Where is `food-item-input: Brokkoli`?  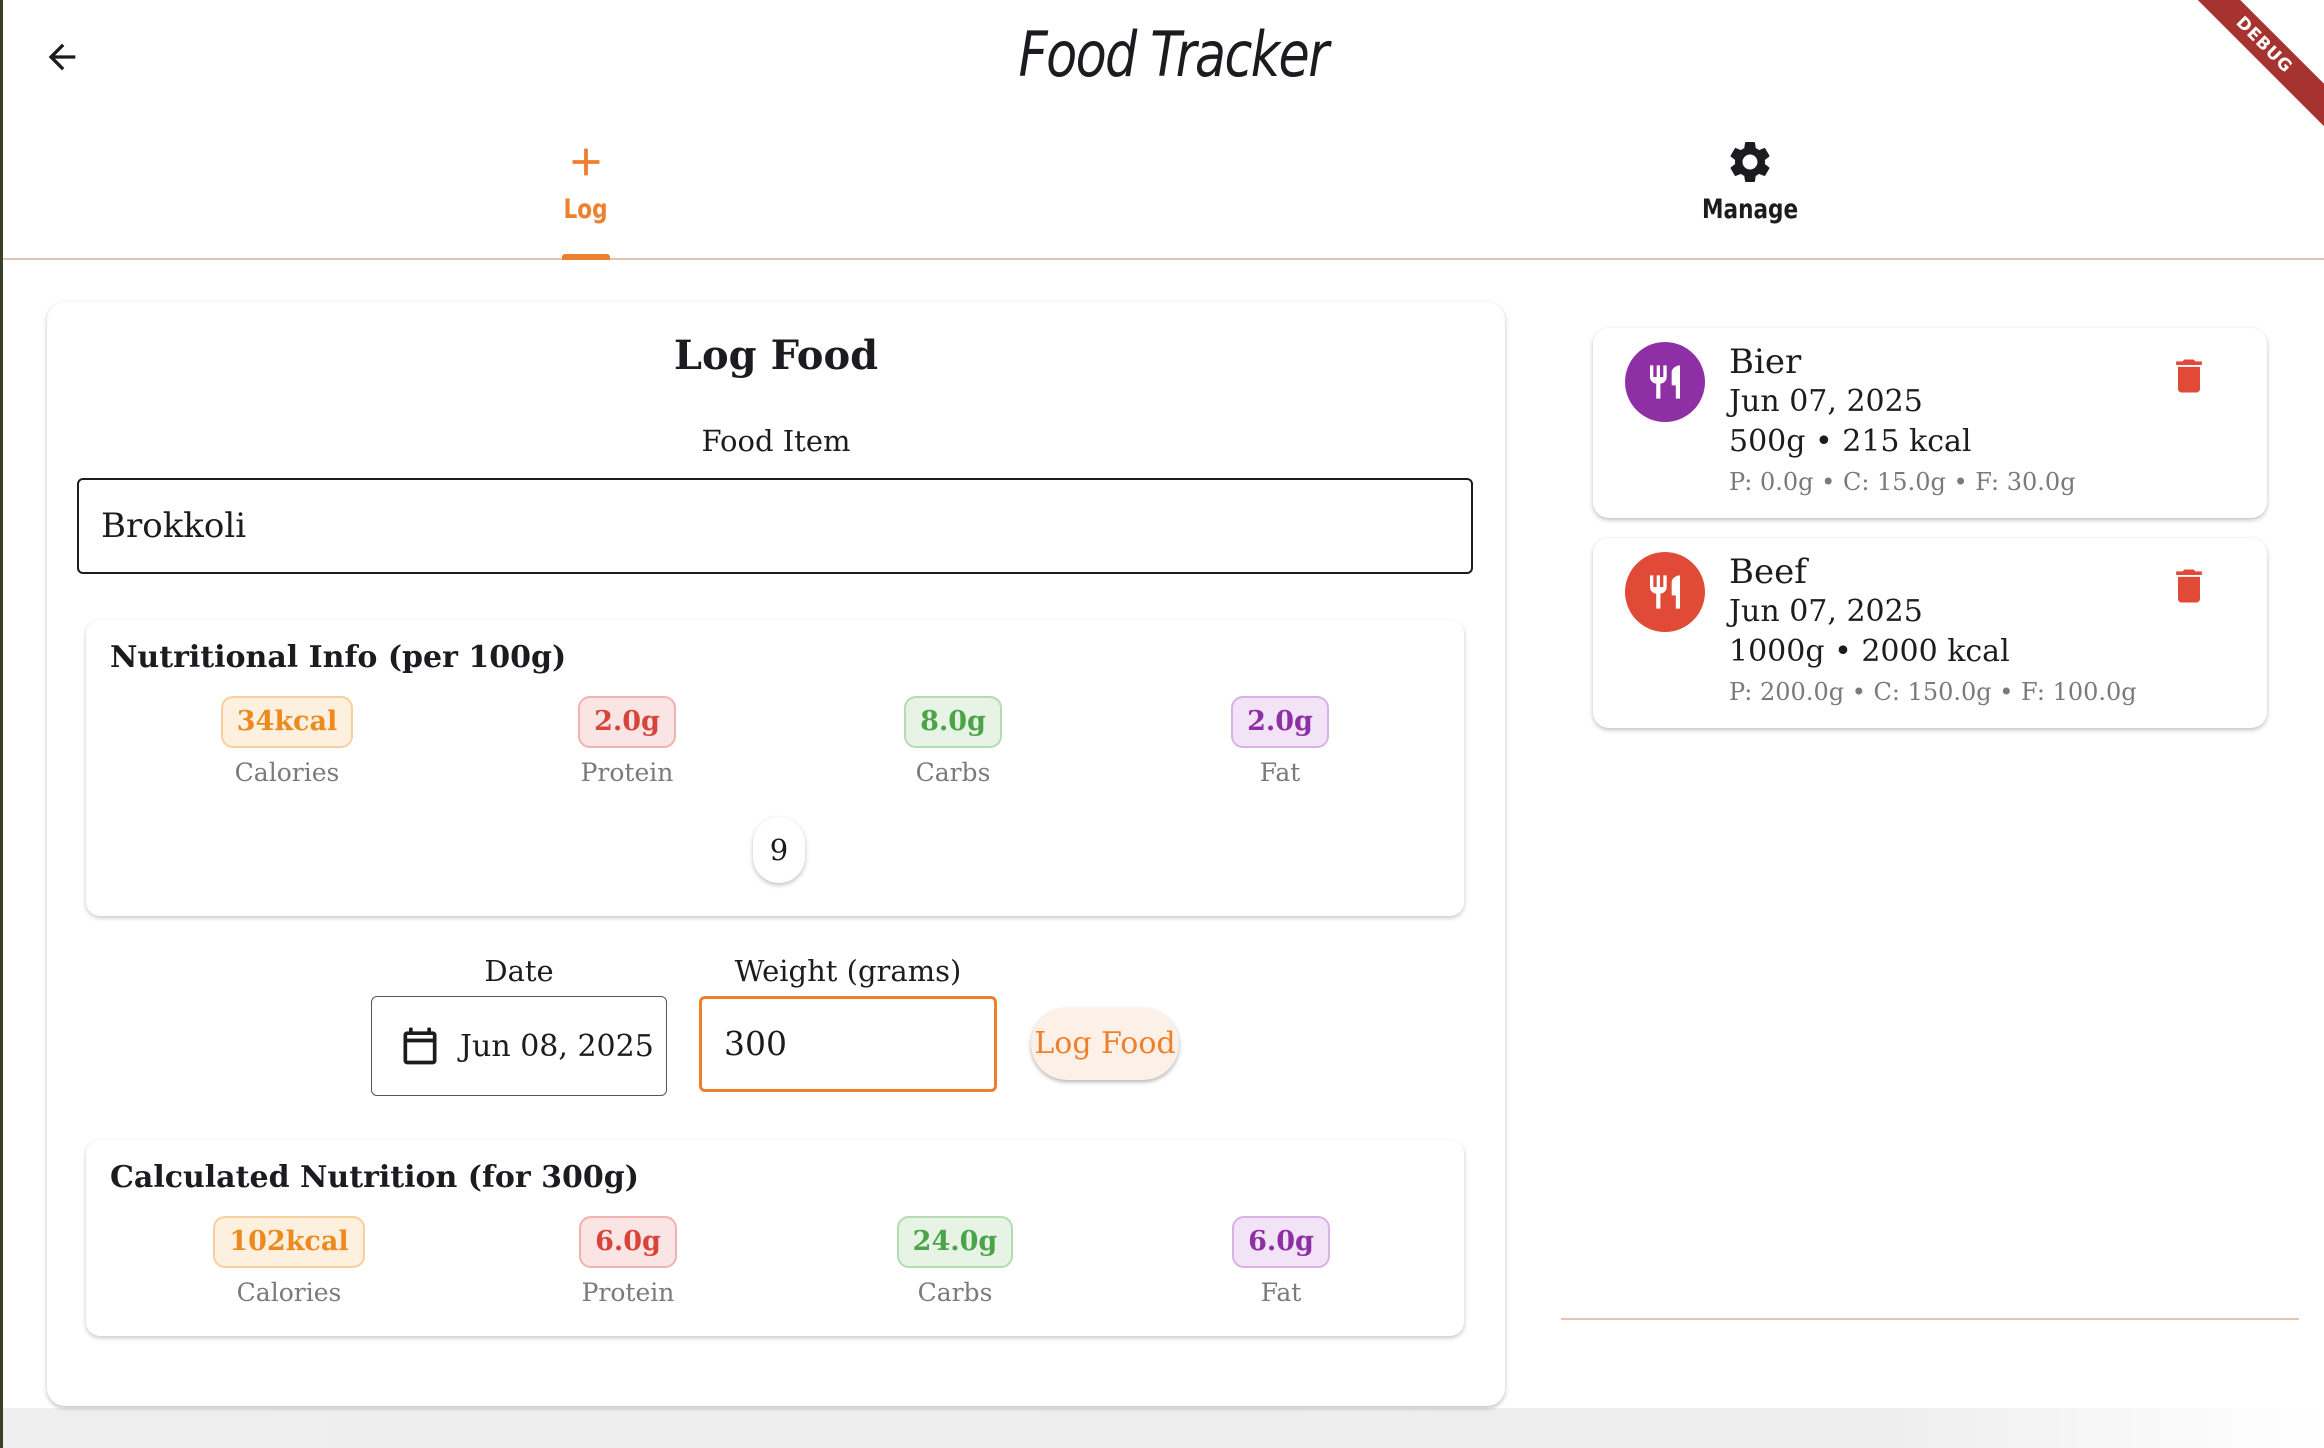
food-item-input: Brokkoli is located at coordinates (775, 526).